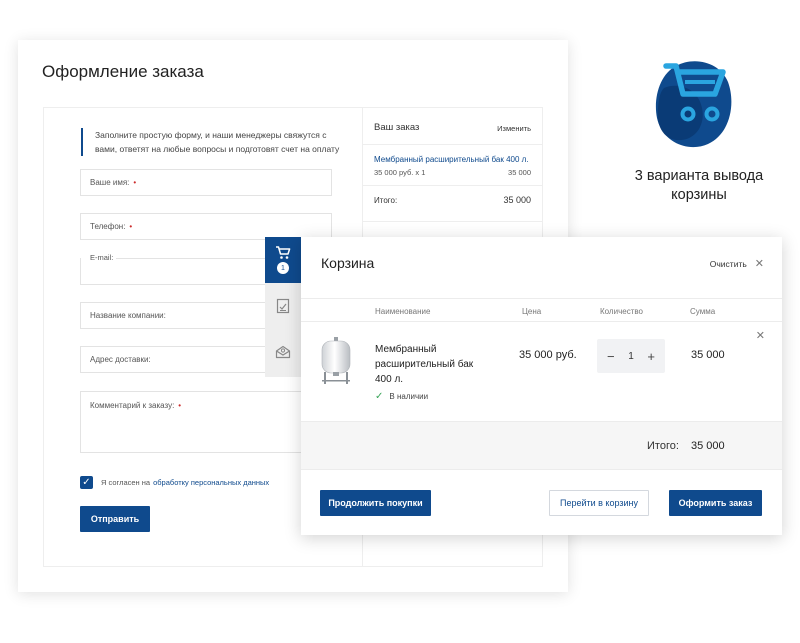 Image resolution: width=800 pixels, height=643 pixels. Describe the element at coordinates (715, 503) in the screenshot. I see `checkout-button: Оформить заказ` at that location.